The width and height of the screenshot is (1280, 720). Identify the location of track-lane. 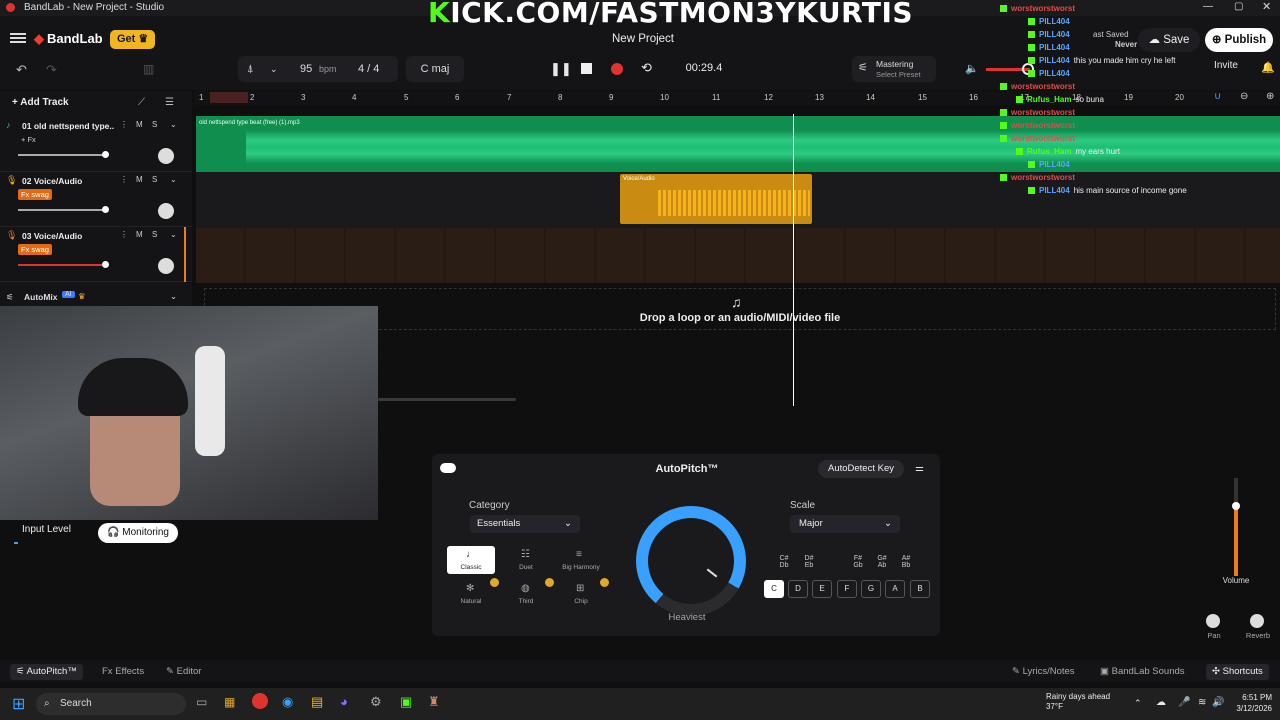
(738, 255).